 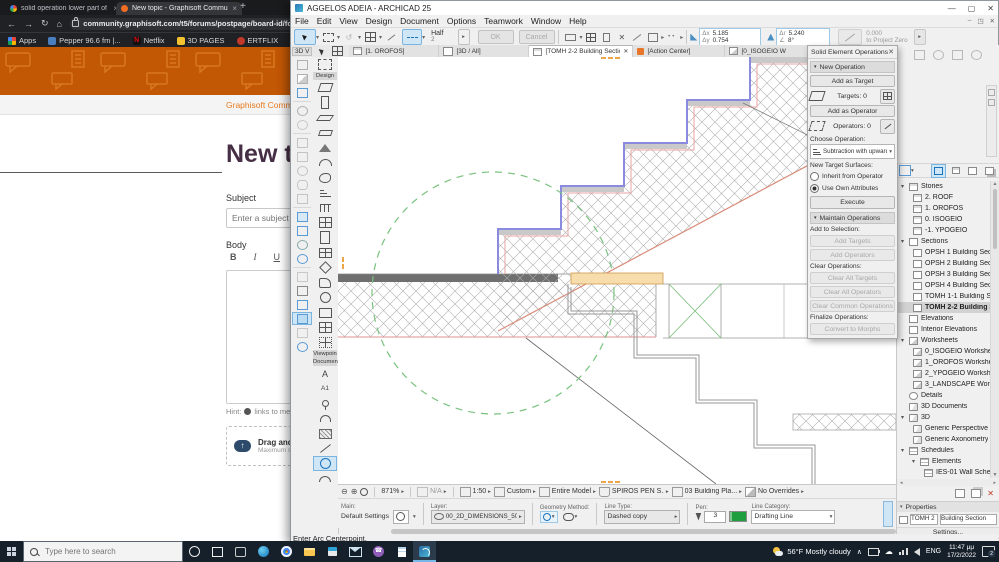 I want to click on nav-item-worksheet-3: 3_LANDSCAPE Worksheet (Inc, so click(x=944, y=384).